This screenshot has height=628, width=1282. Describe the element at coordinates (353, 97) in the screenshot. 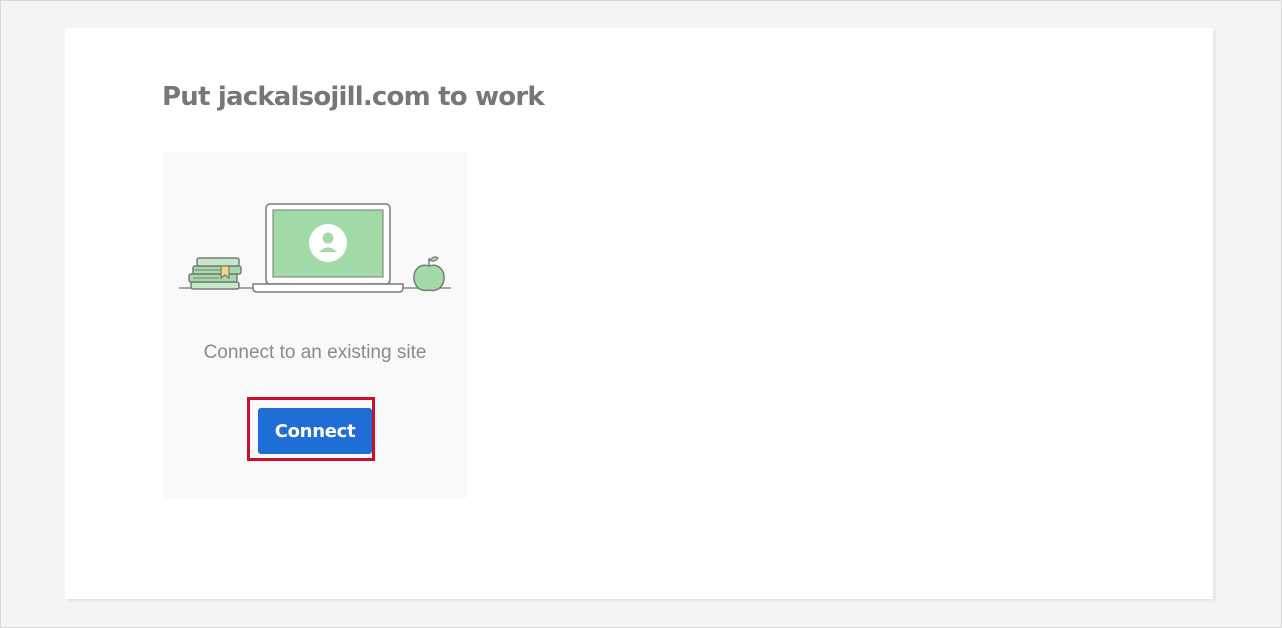

I see `page-title: Put jackalsojill.com to work` at that location.